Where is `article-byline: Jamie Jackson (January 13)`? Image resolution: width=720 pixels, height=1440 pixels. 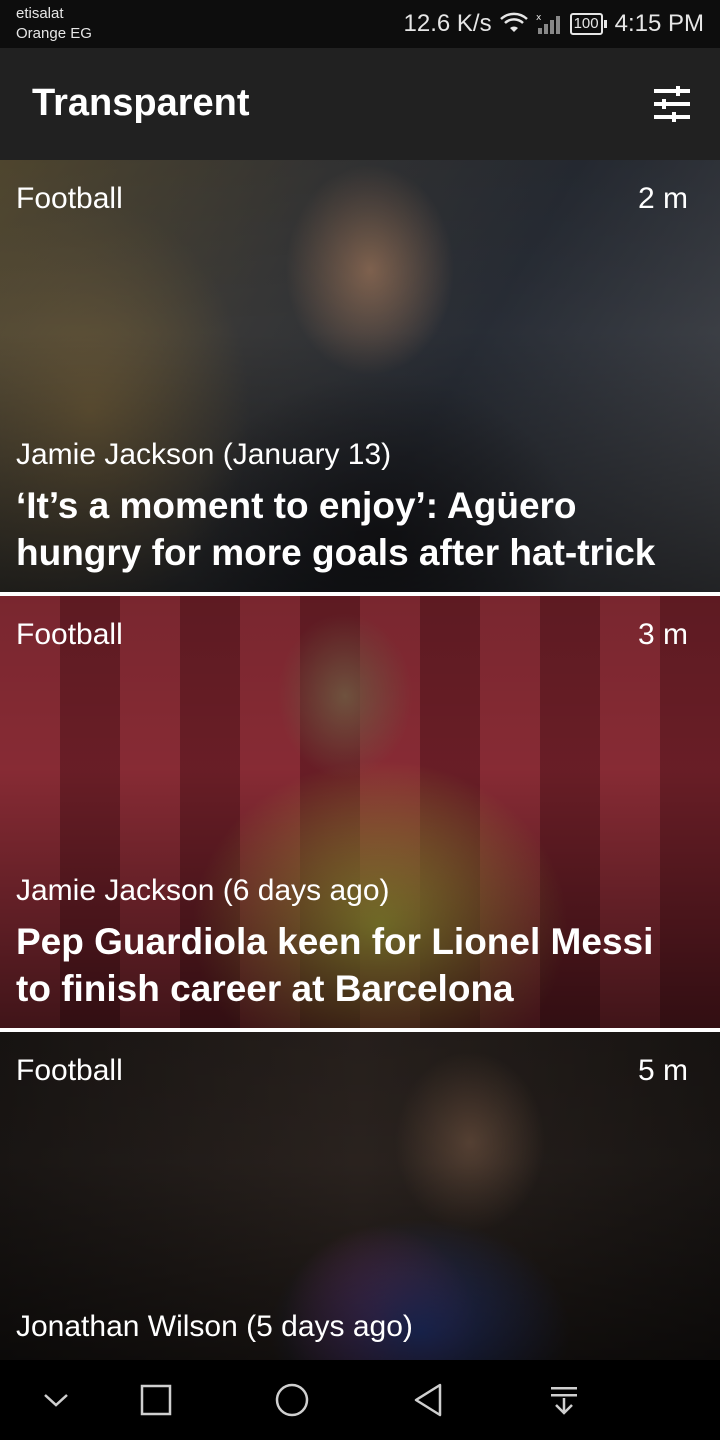 article-byline: Jamie Jackson (January 13) is located at coordinates (204, 454).